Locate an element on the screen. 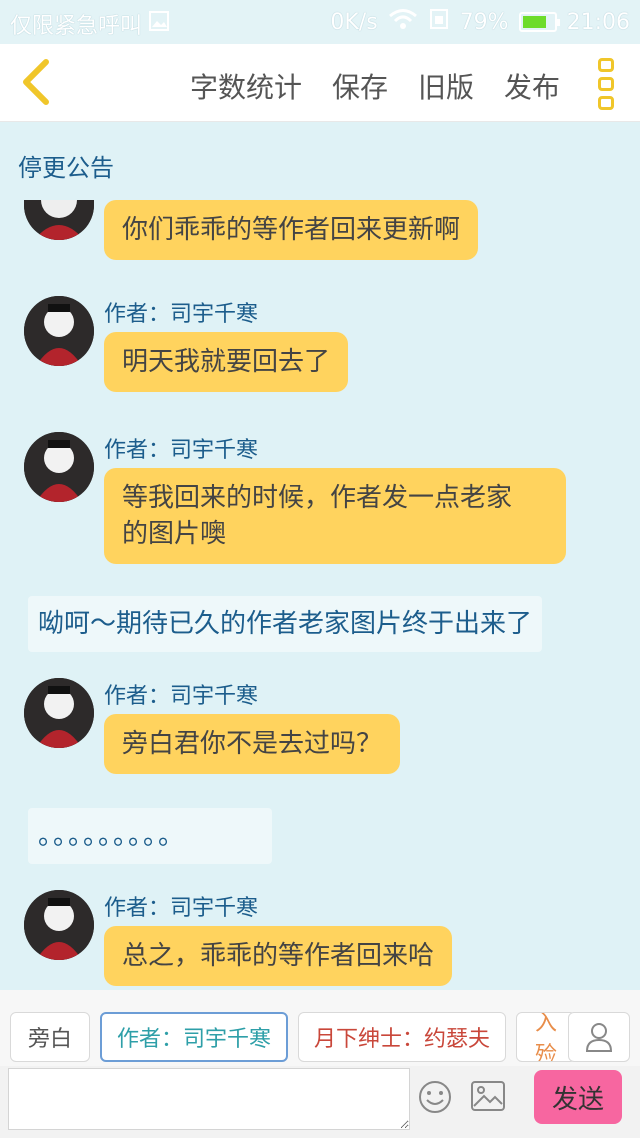  more-menu-icon is located at coordinates (608, 84).